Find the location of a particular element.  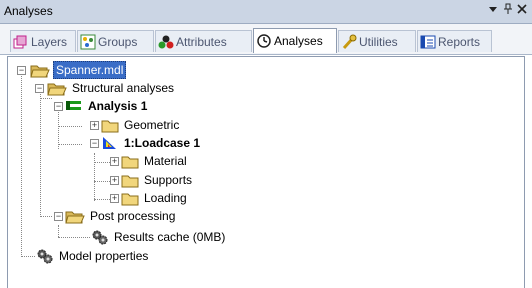

tree-label: Model properties is located at coordinates (104, 256).